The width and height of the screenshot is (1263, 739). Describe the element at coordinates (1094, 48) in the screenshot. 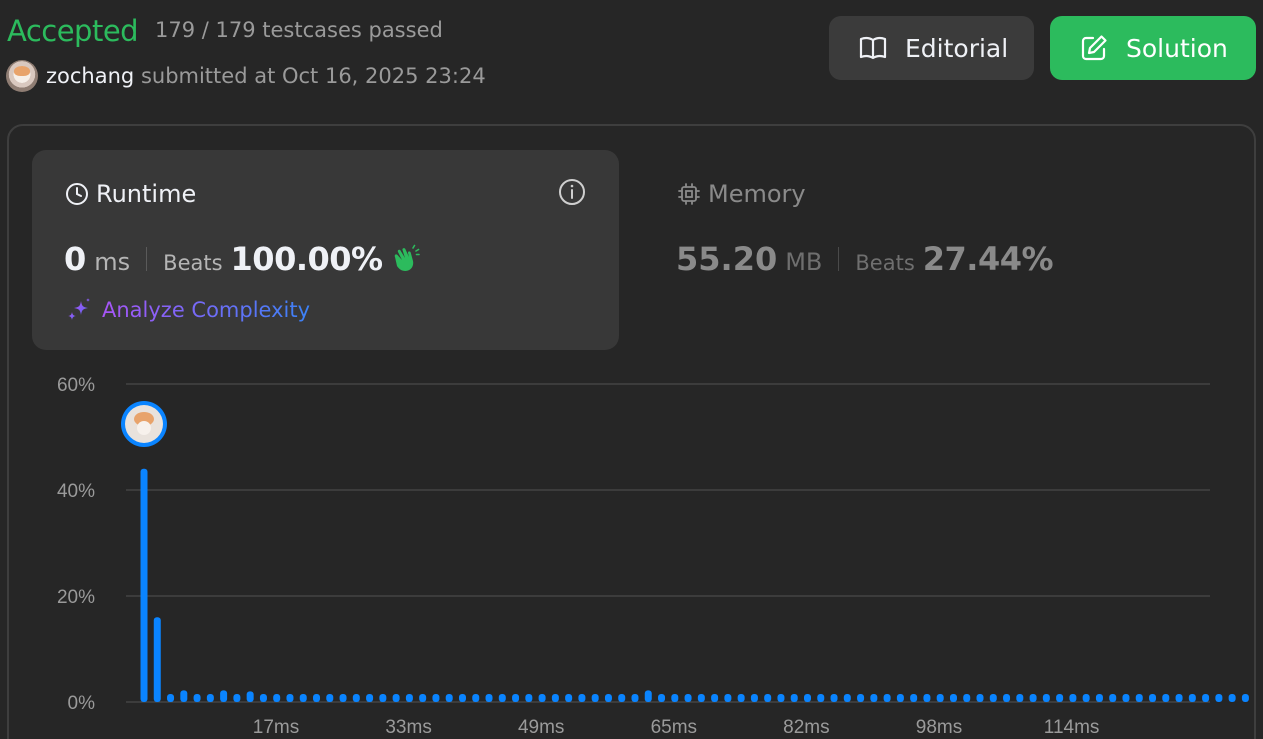

I see `edit-icon` at that location.